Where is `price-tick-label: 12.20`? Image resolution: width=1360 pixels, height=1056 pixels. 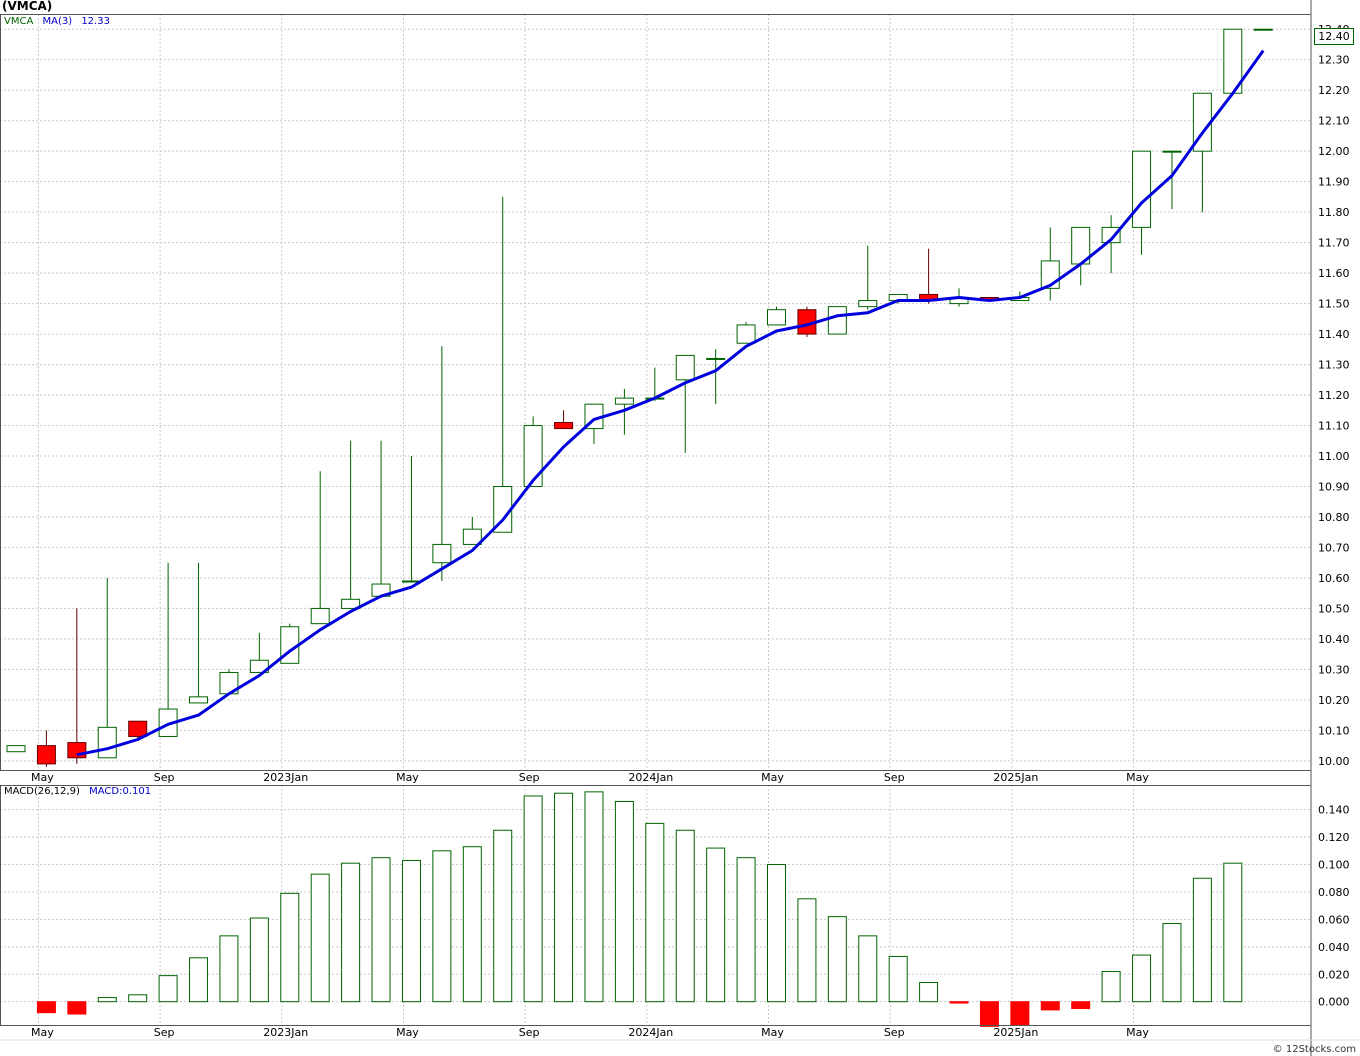
price-tick-label: 12.20 is located at coordinates (1334, 90).